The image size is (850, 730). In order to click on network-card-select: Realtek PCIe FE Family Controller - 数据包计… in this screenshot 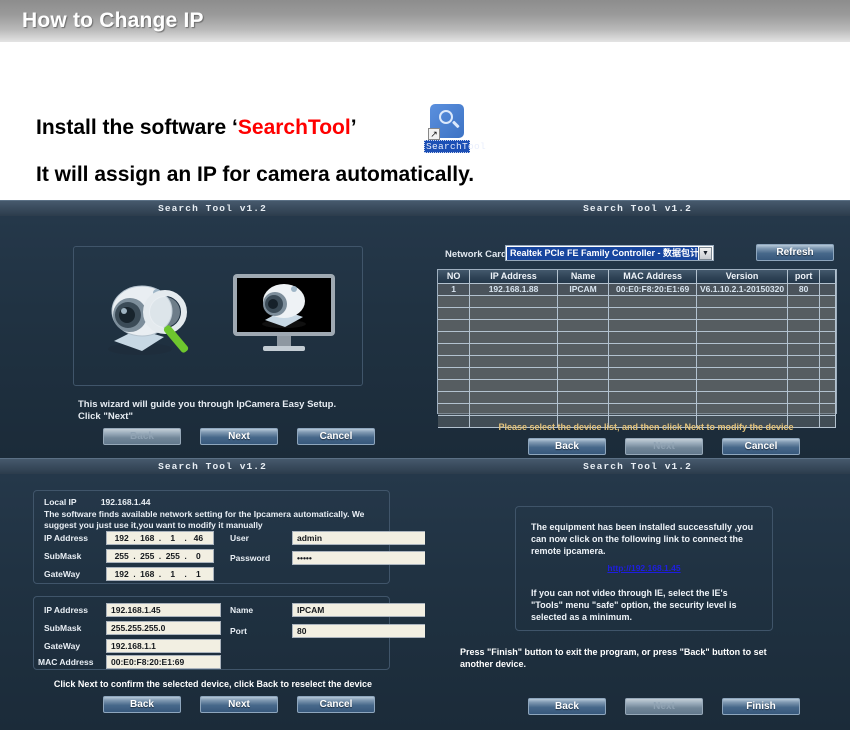, I will do `click(609, 253)`.